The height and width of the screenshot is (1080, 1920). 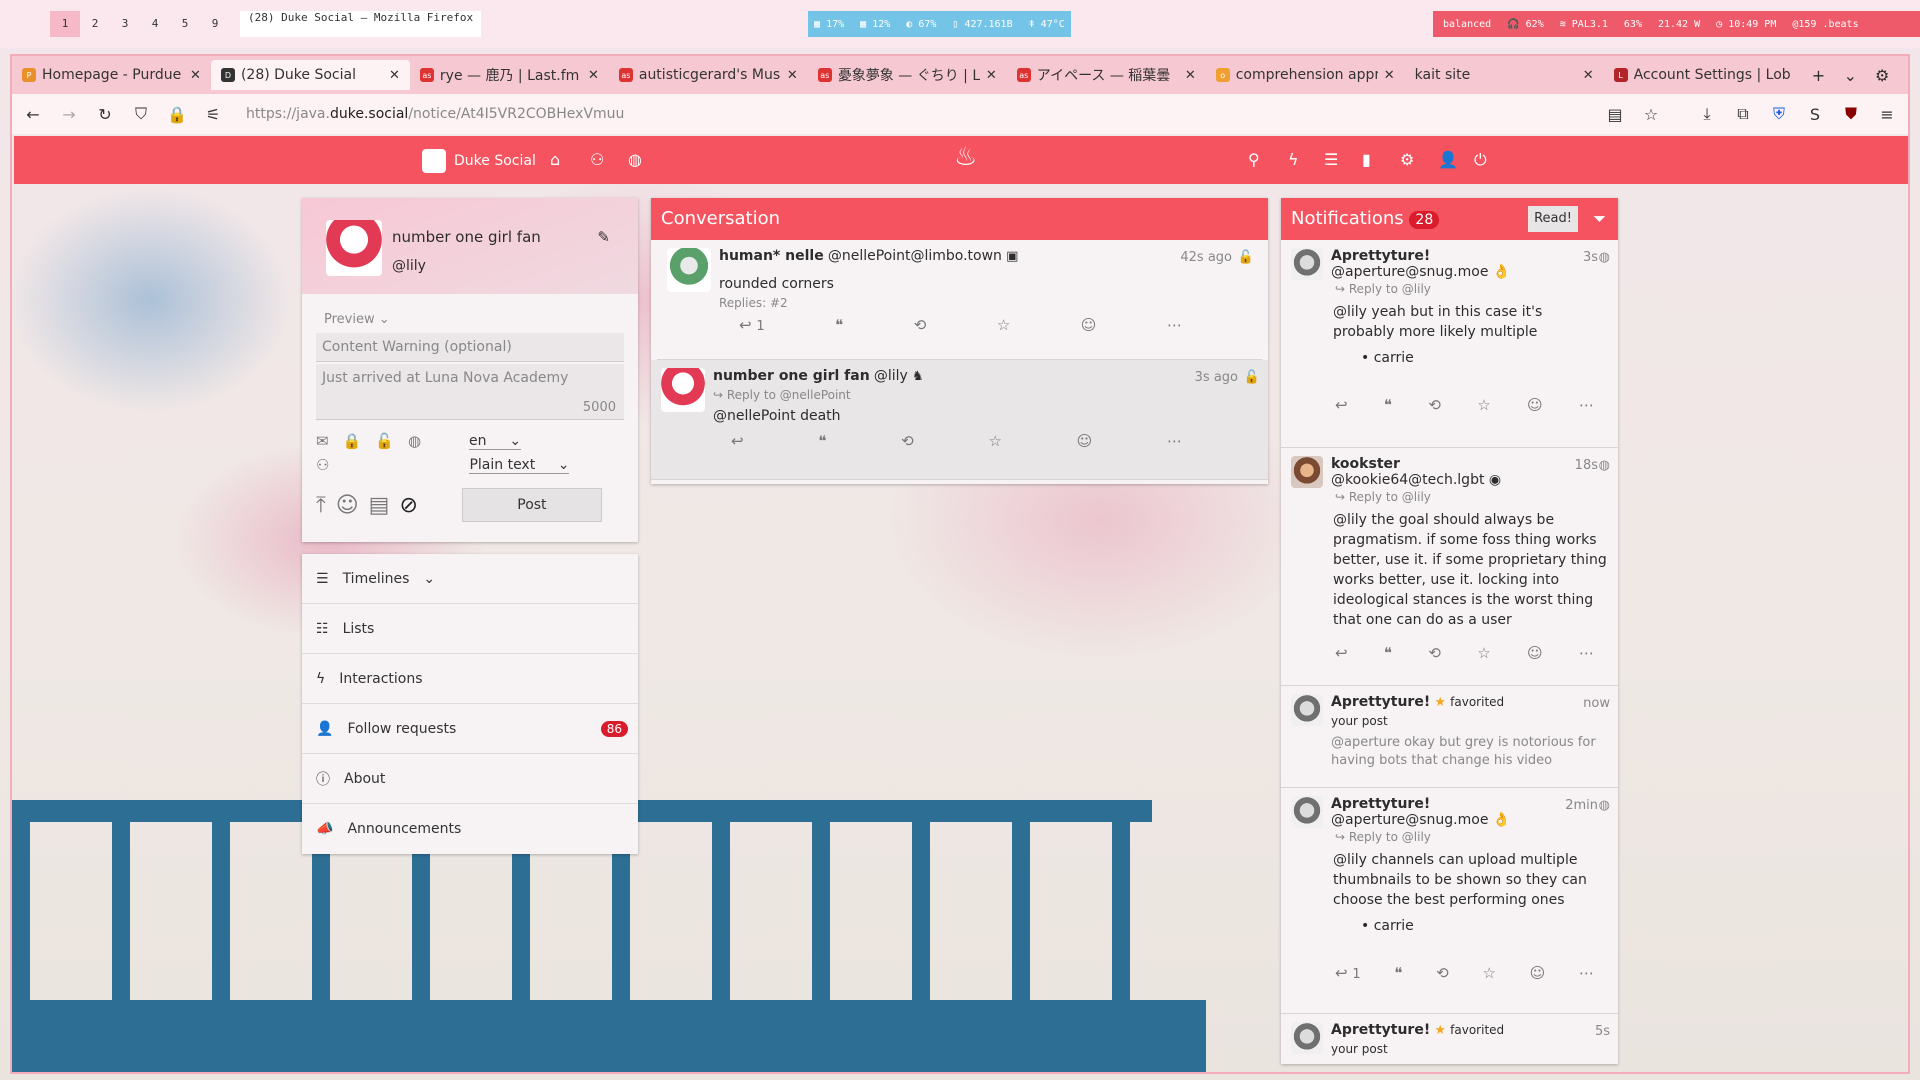 I want to click on new-tab-icon: +, so click(x=1819, y=75).